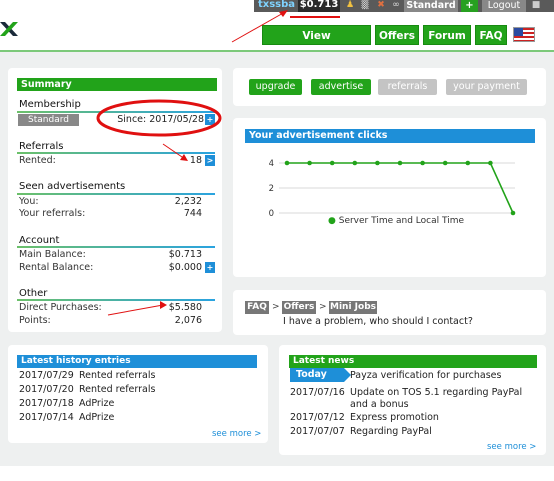  What do you see at coordinates (48, 120) in the screenshot?
I see `membership-type: Standard` at bounding box center [48, 120].